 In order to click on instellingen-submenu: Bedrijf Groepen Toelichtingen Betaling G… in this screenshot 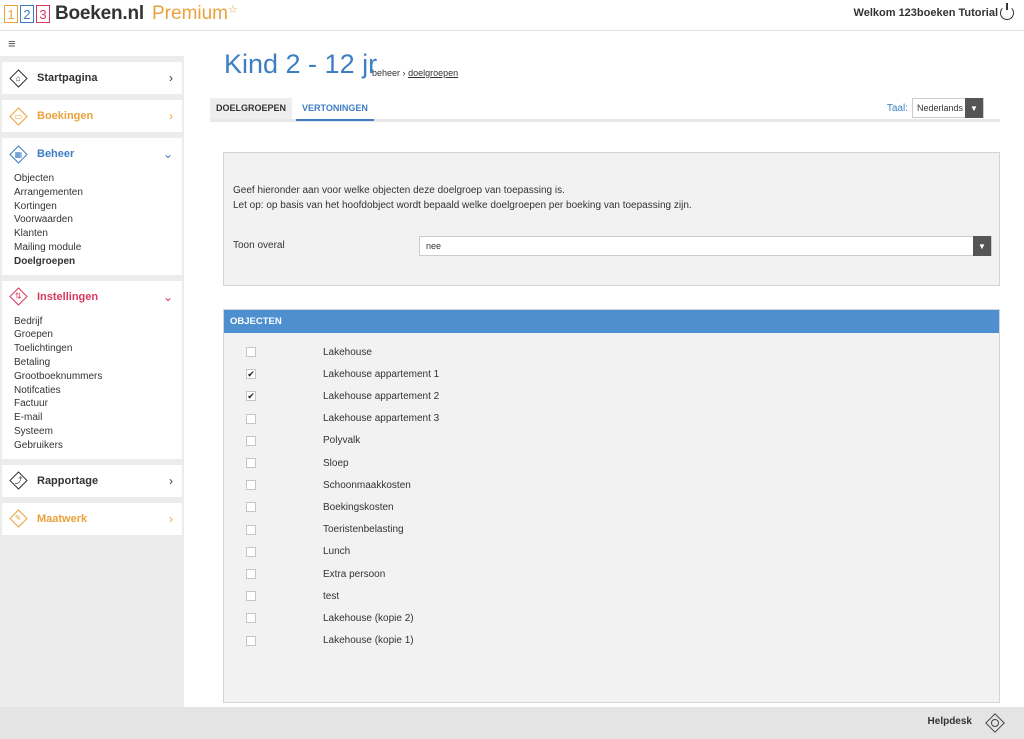, I will do `click(92, 386)`.